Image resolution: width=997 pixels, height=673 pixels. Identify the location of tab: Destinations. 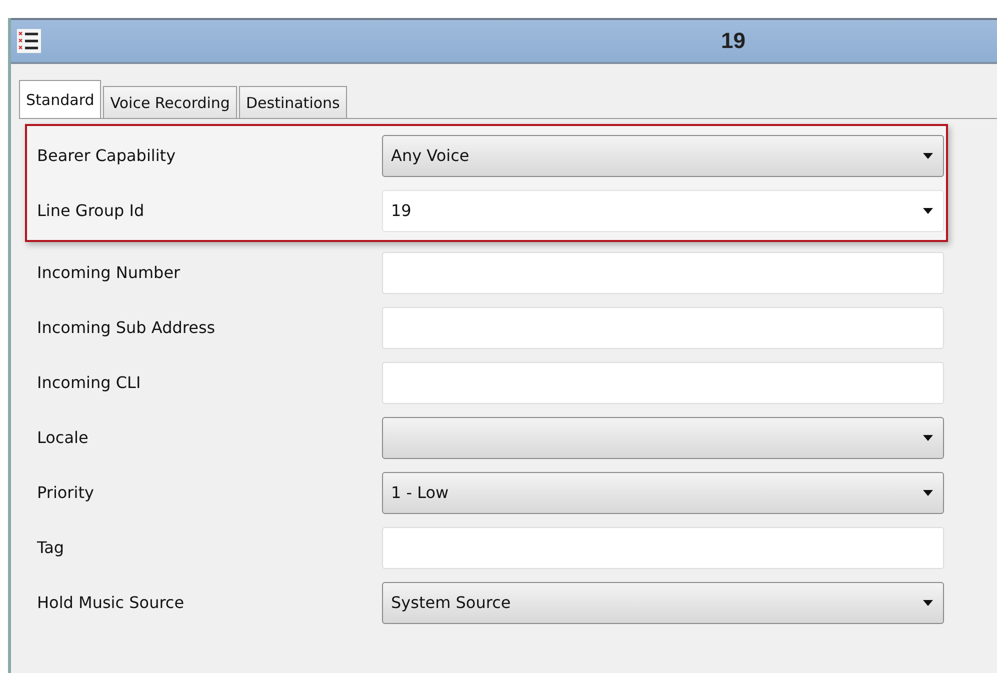
(292, 102).